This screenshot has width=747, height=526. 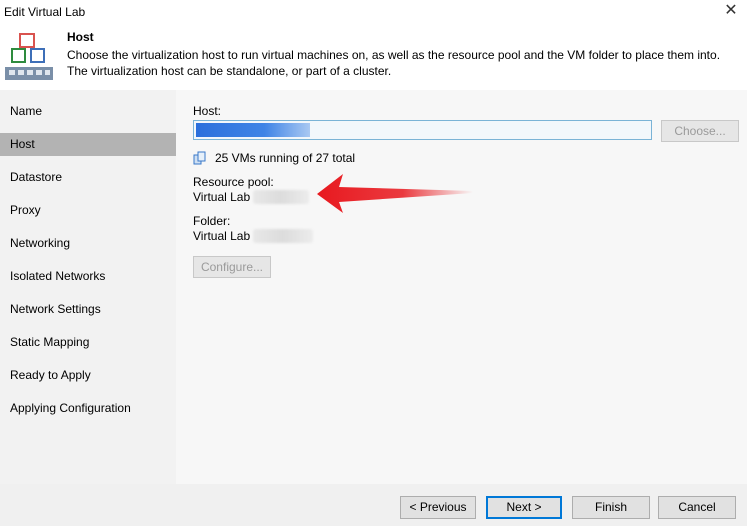 What do you see at coordinates (88, 111) in the screenshot?
I see `sidebar-item-name: Name` at bounding box center [88, 111].